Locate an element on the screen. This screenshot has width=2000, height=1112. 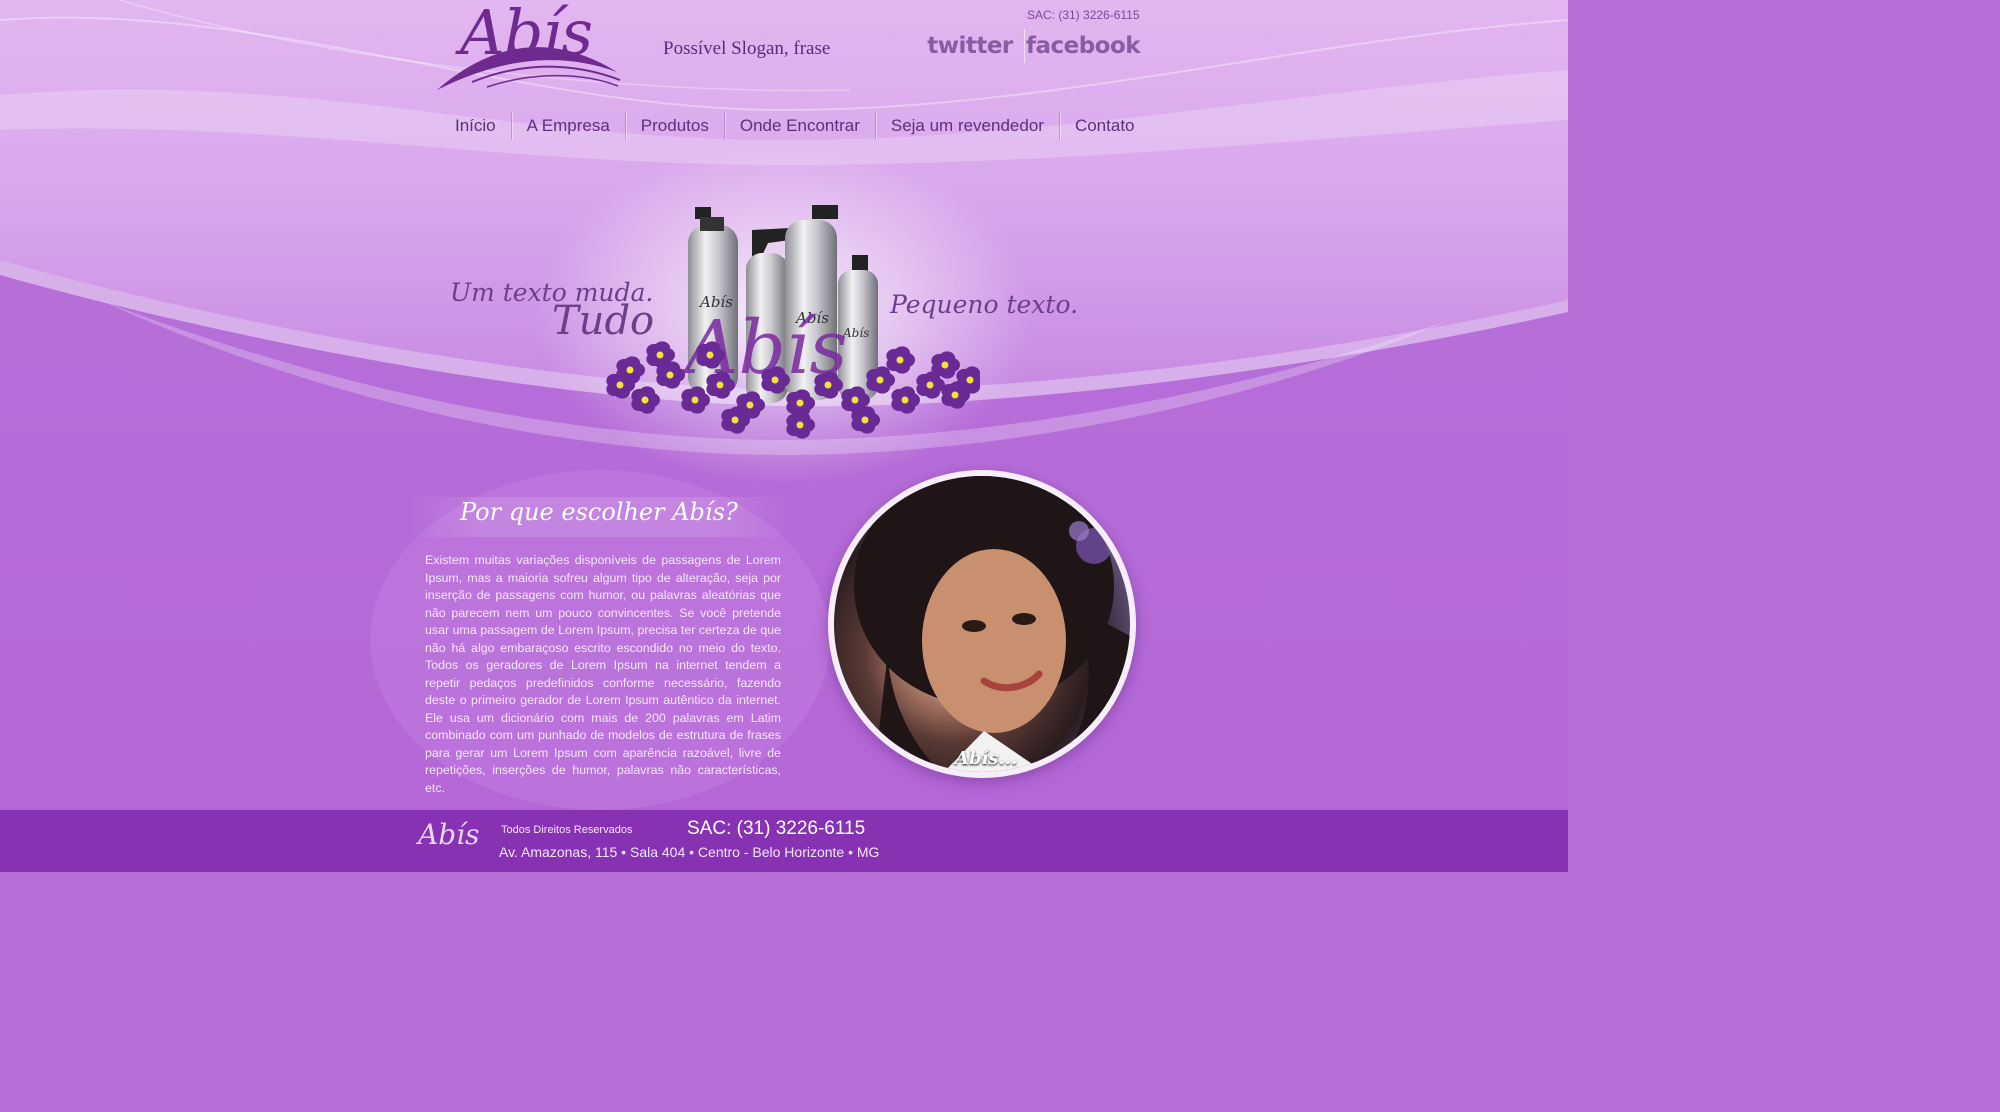
abis-logo: Abís is located at coordinates (527, 47).